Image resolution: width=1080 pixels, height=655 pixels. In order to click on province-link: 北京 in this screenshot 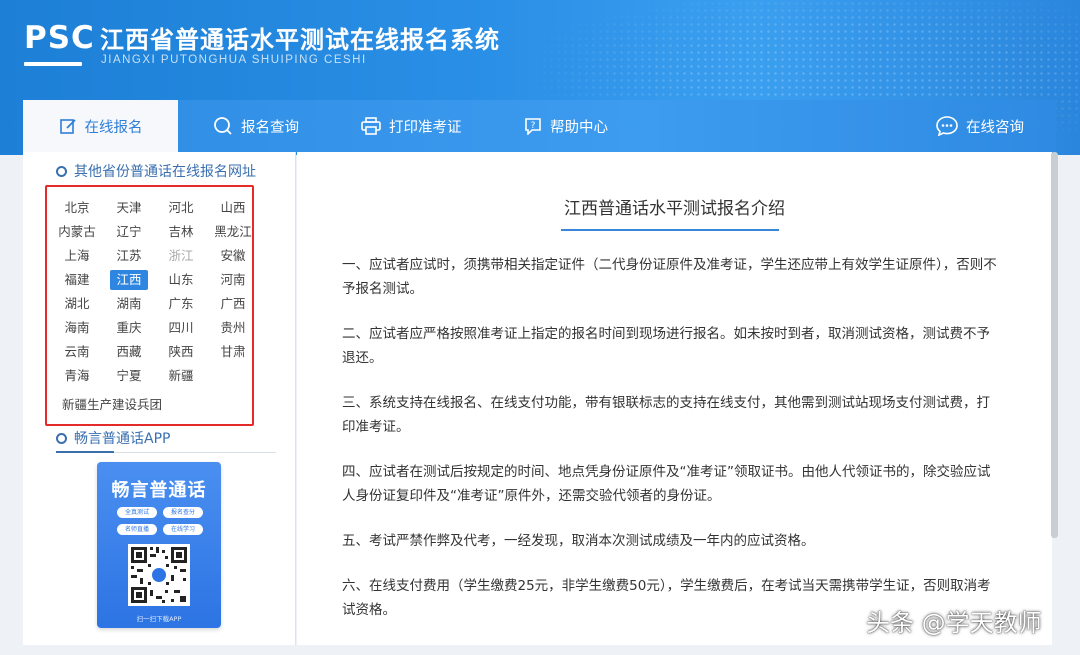, I will do `click(77, 208)`.